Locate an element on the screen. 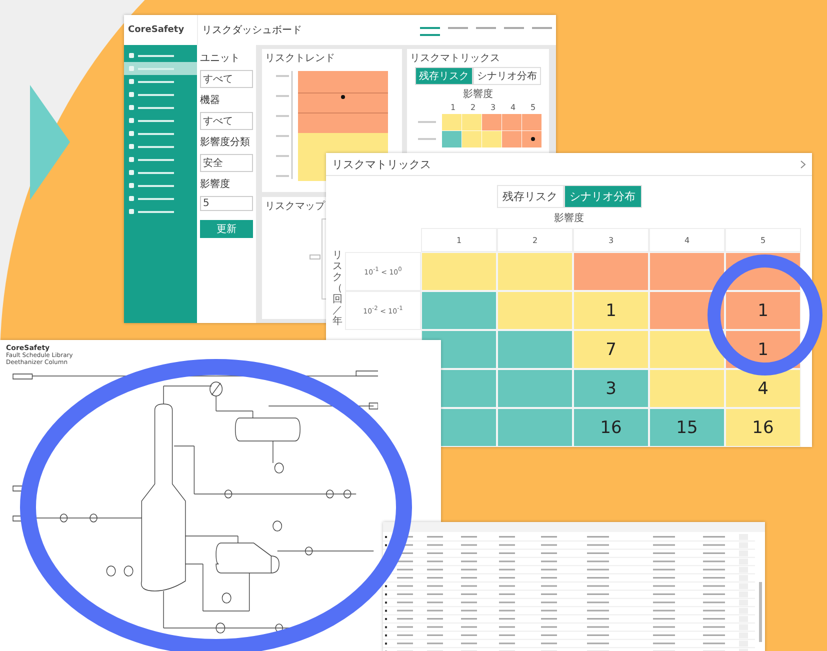 The image size is (827, 651). matrix-cell: 3 is located at coordinates (611, 388).